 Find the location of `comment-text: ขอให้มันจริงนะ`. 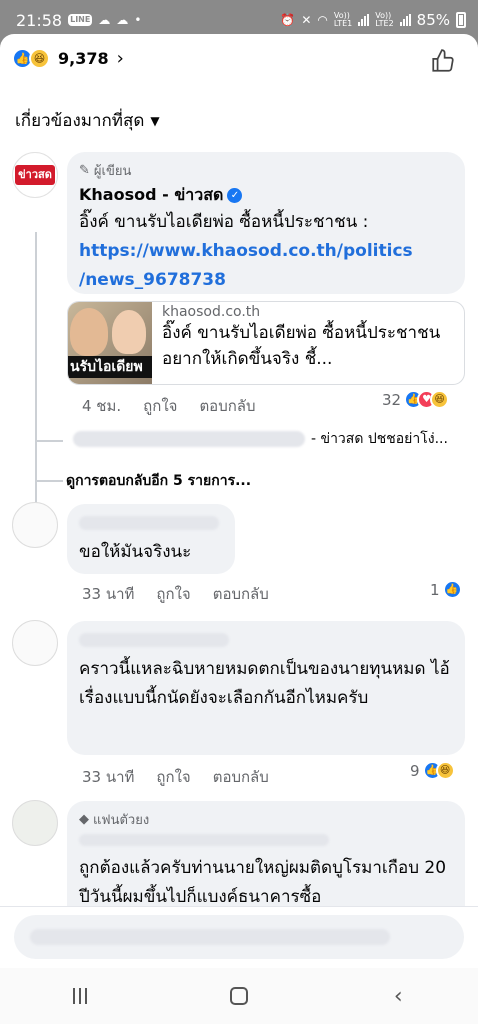

comment-text: ขอให้มันจริงนะ is located at coordinates (135, 552).